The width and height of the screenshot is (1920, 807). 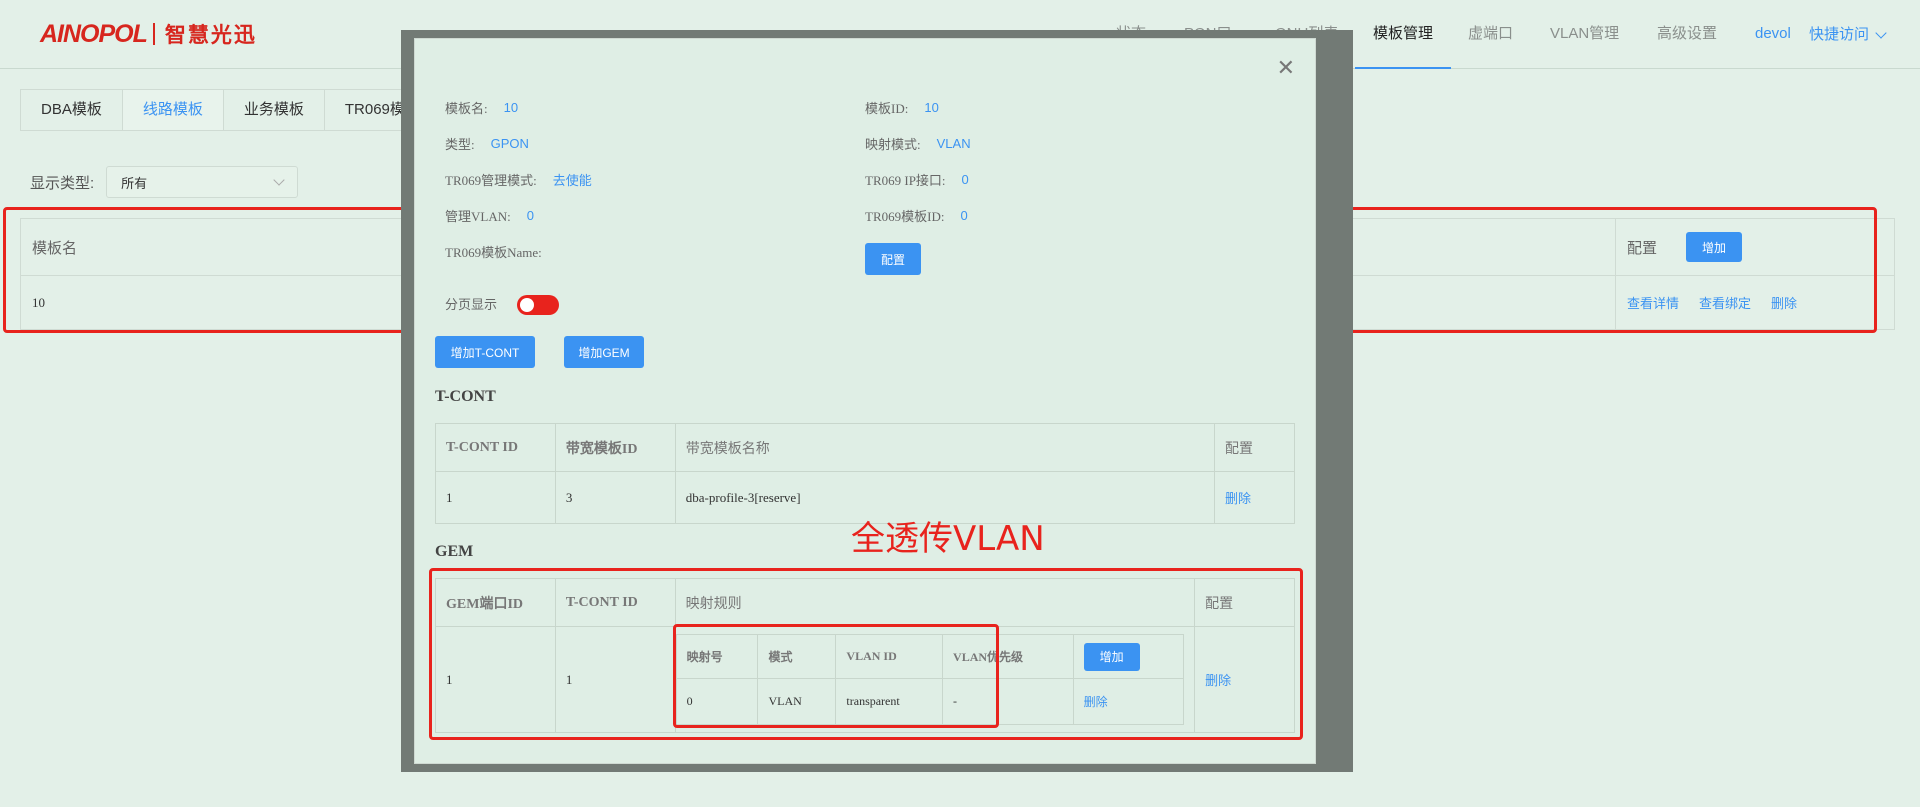 What do you see at coordinates (173, 110) in the screenshot?
I see `tab-line-template: 线路模板` at bounding box center [173, 110].